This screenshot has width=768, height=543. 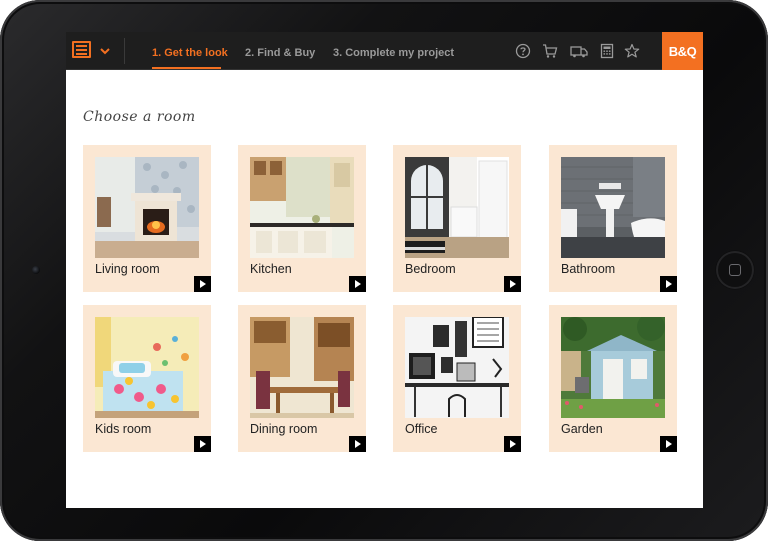 What do you see at coordinates (81, 49) in the screenshot?
I see `menu-icon` at bounding box center [81, 49].